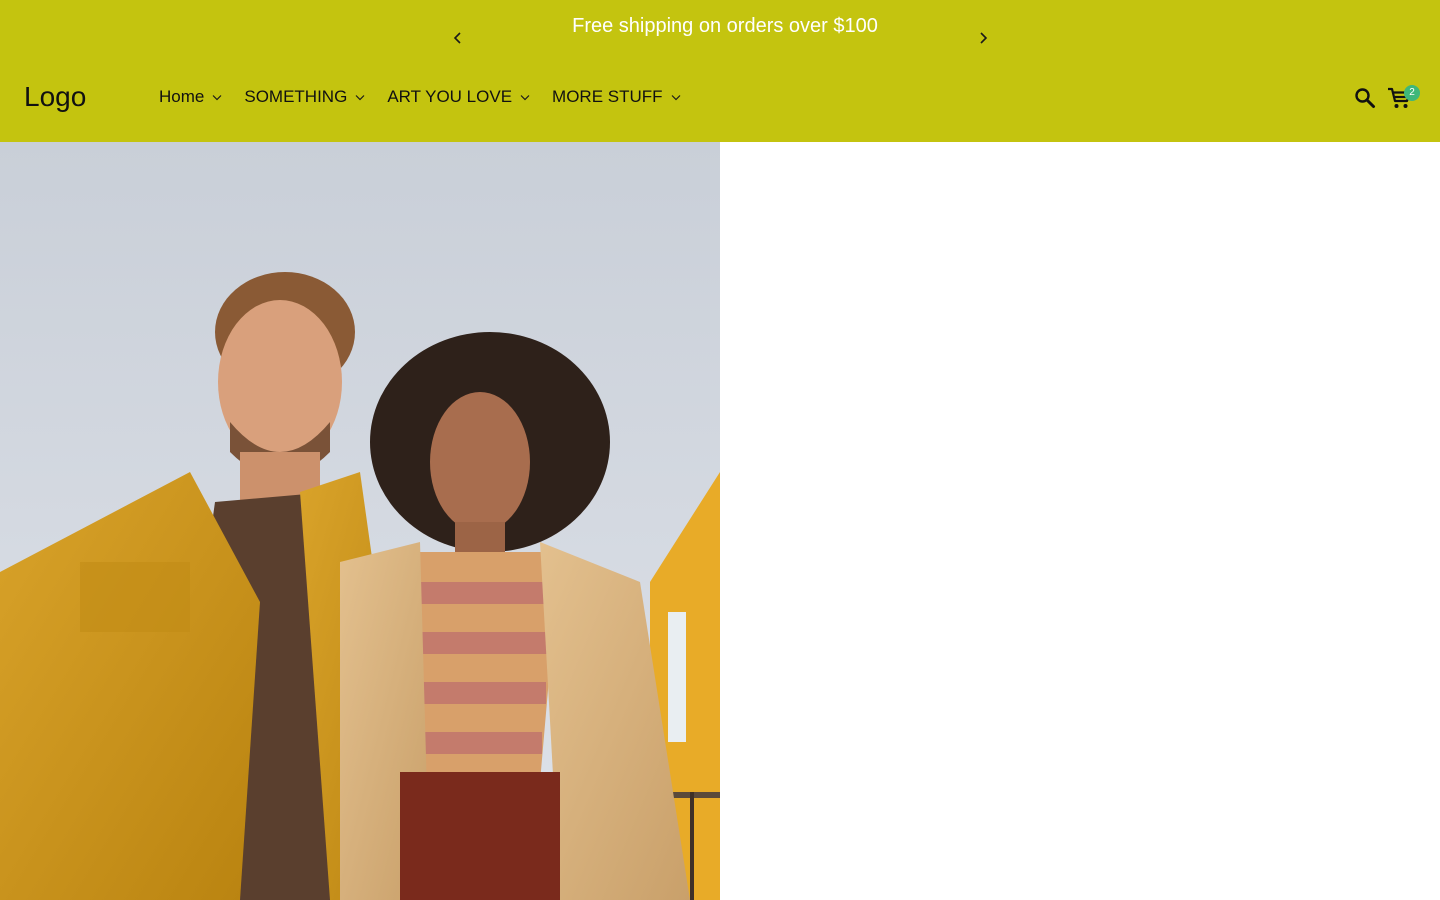 The height and width of the screenshot is (900, 1440). What do you see at coordinates (725, 26) in the screenshot?
I see `announcement-text: Free shipping on orders over $100` at bounding box center [725, 26].